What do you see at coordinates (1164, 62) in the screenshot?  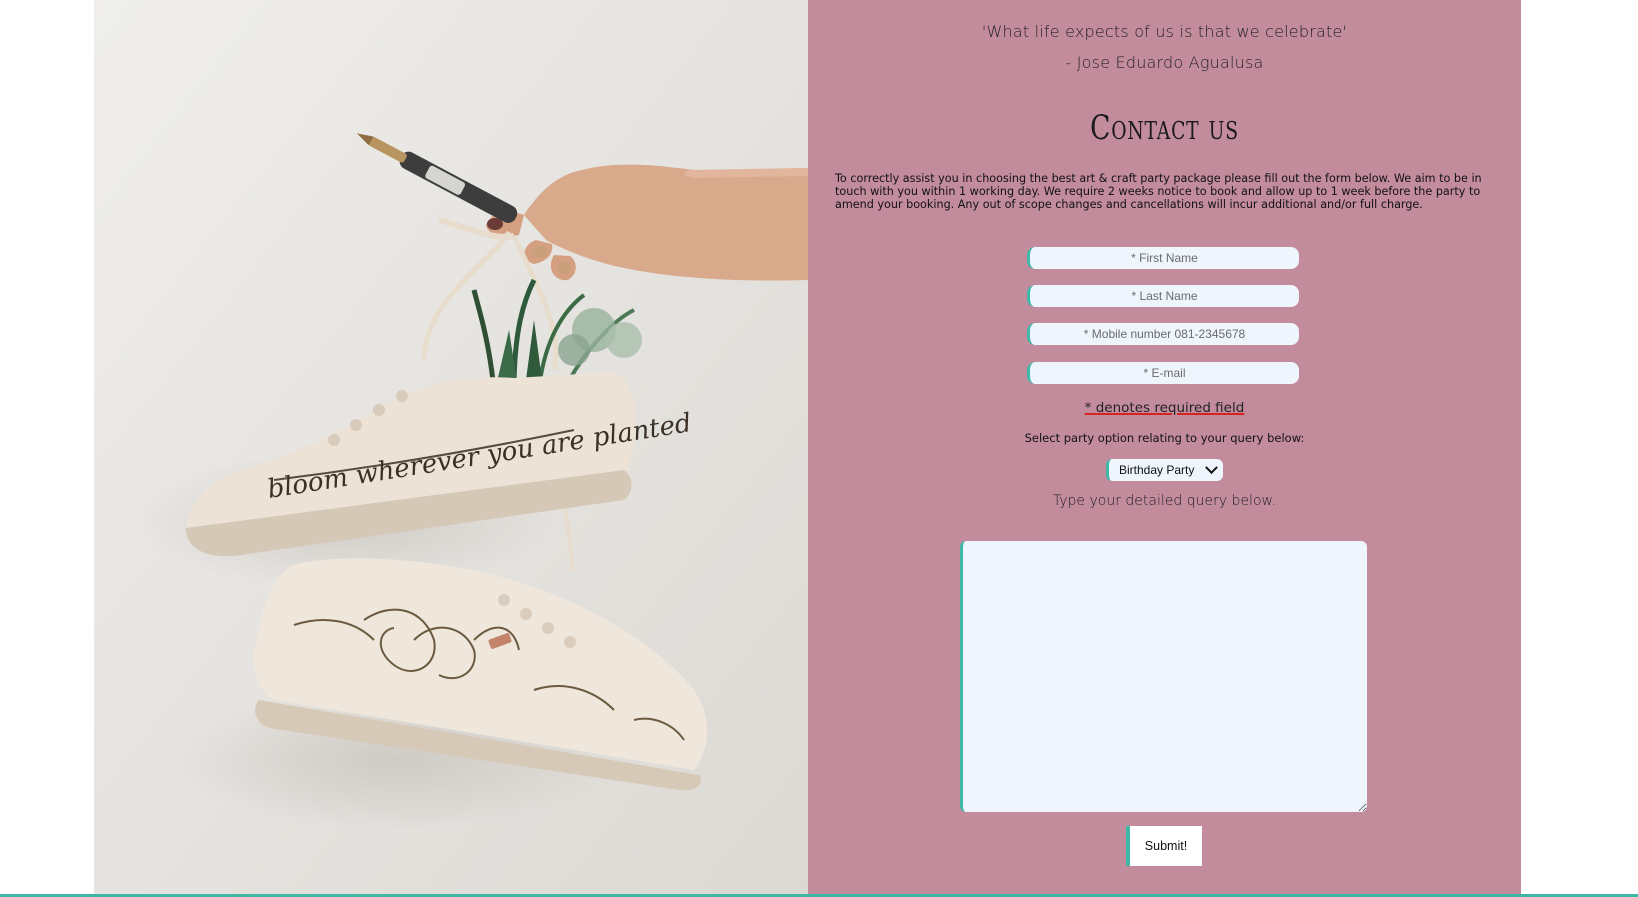 I see `quote-author: - Jose Eduardo Agualusa` at bounding box center [1164, 62].